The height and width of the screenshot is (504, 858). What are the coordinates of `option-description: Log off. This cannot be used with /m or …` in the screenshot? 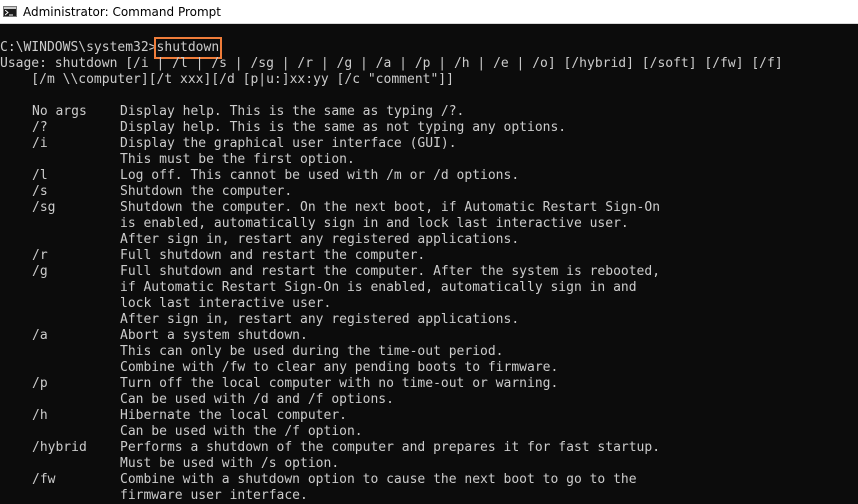 It's located at (320, 175).